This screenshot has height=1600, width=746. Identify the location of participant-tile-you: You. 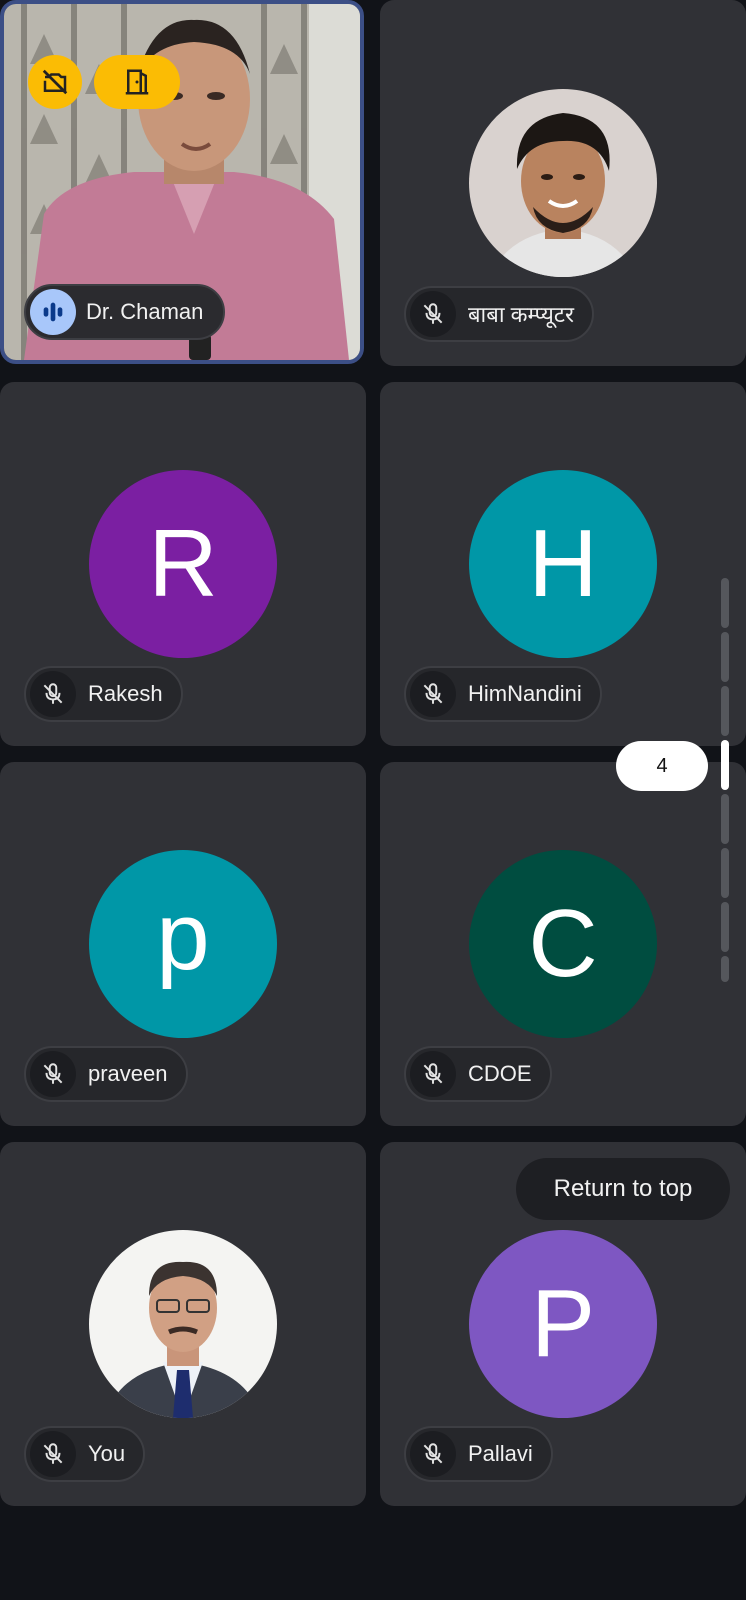
(183, 1324).